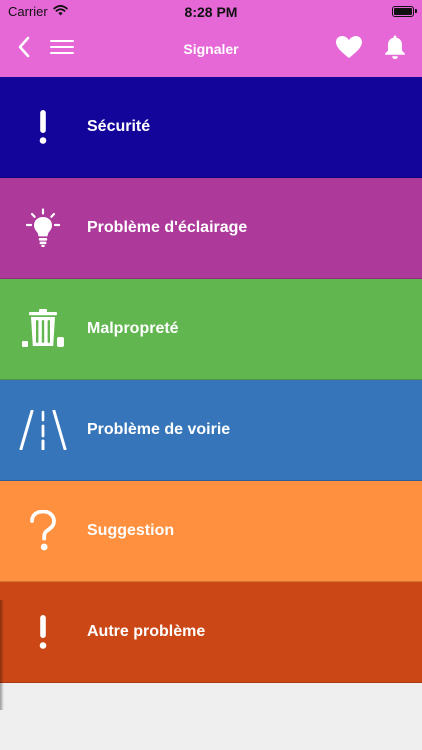 The width and height of the screenshot is (422, 750). What do you see at coordinates (133, 328) in the screenshot?
I see `category-label: Malpropreté` at bounding box center [133, 328].